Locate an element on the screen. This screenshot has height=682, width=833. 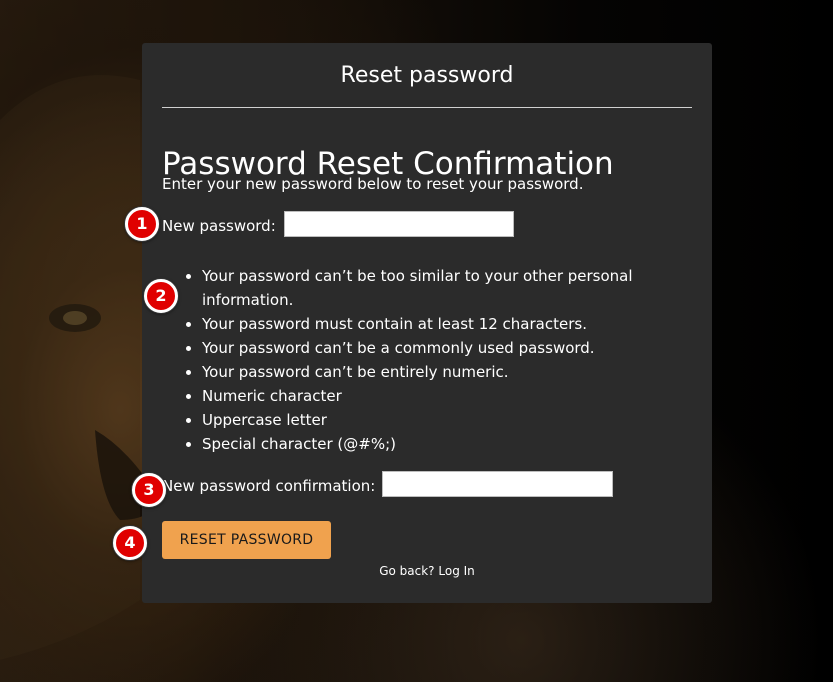
annotation-marker-2: 2 is located at coordinates (161, 296).